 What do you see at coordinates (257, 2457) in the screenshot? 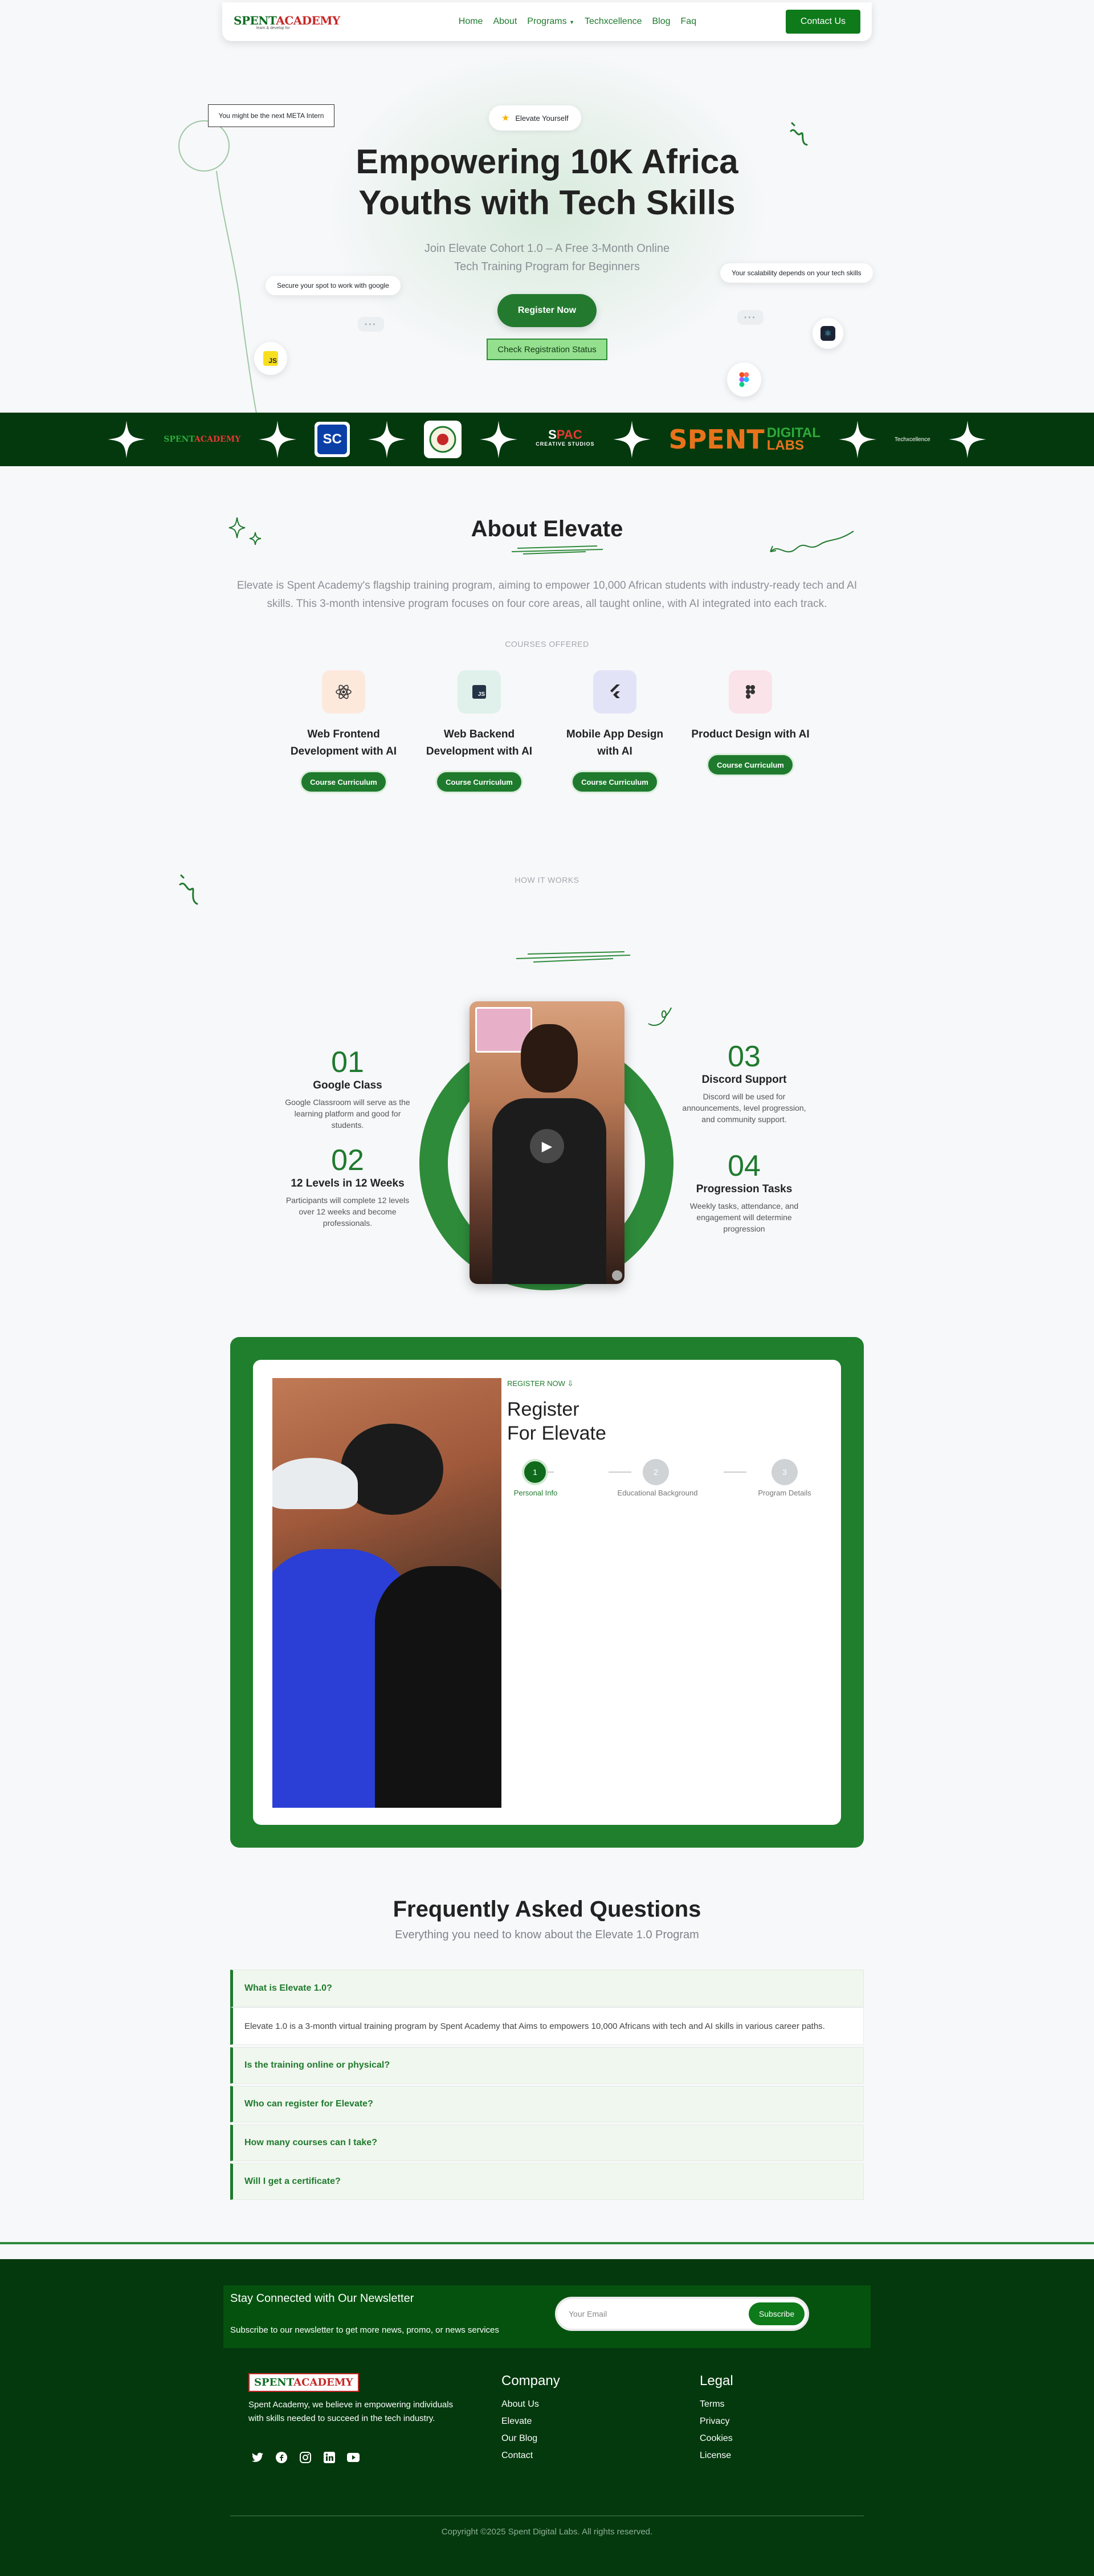
I see `twitter-icon` at bounding box center [257, 2457].